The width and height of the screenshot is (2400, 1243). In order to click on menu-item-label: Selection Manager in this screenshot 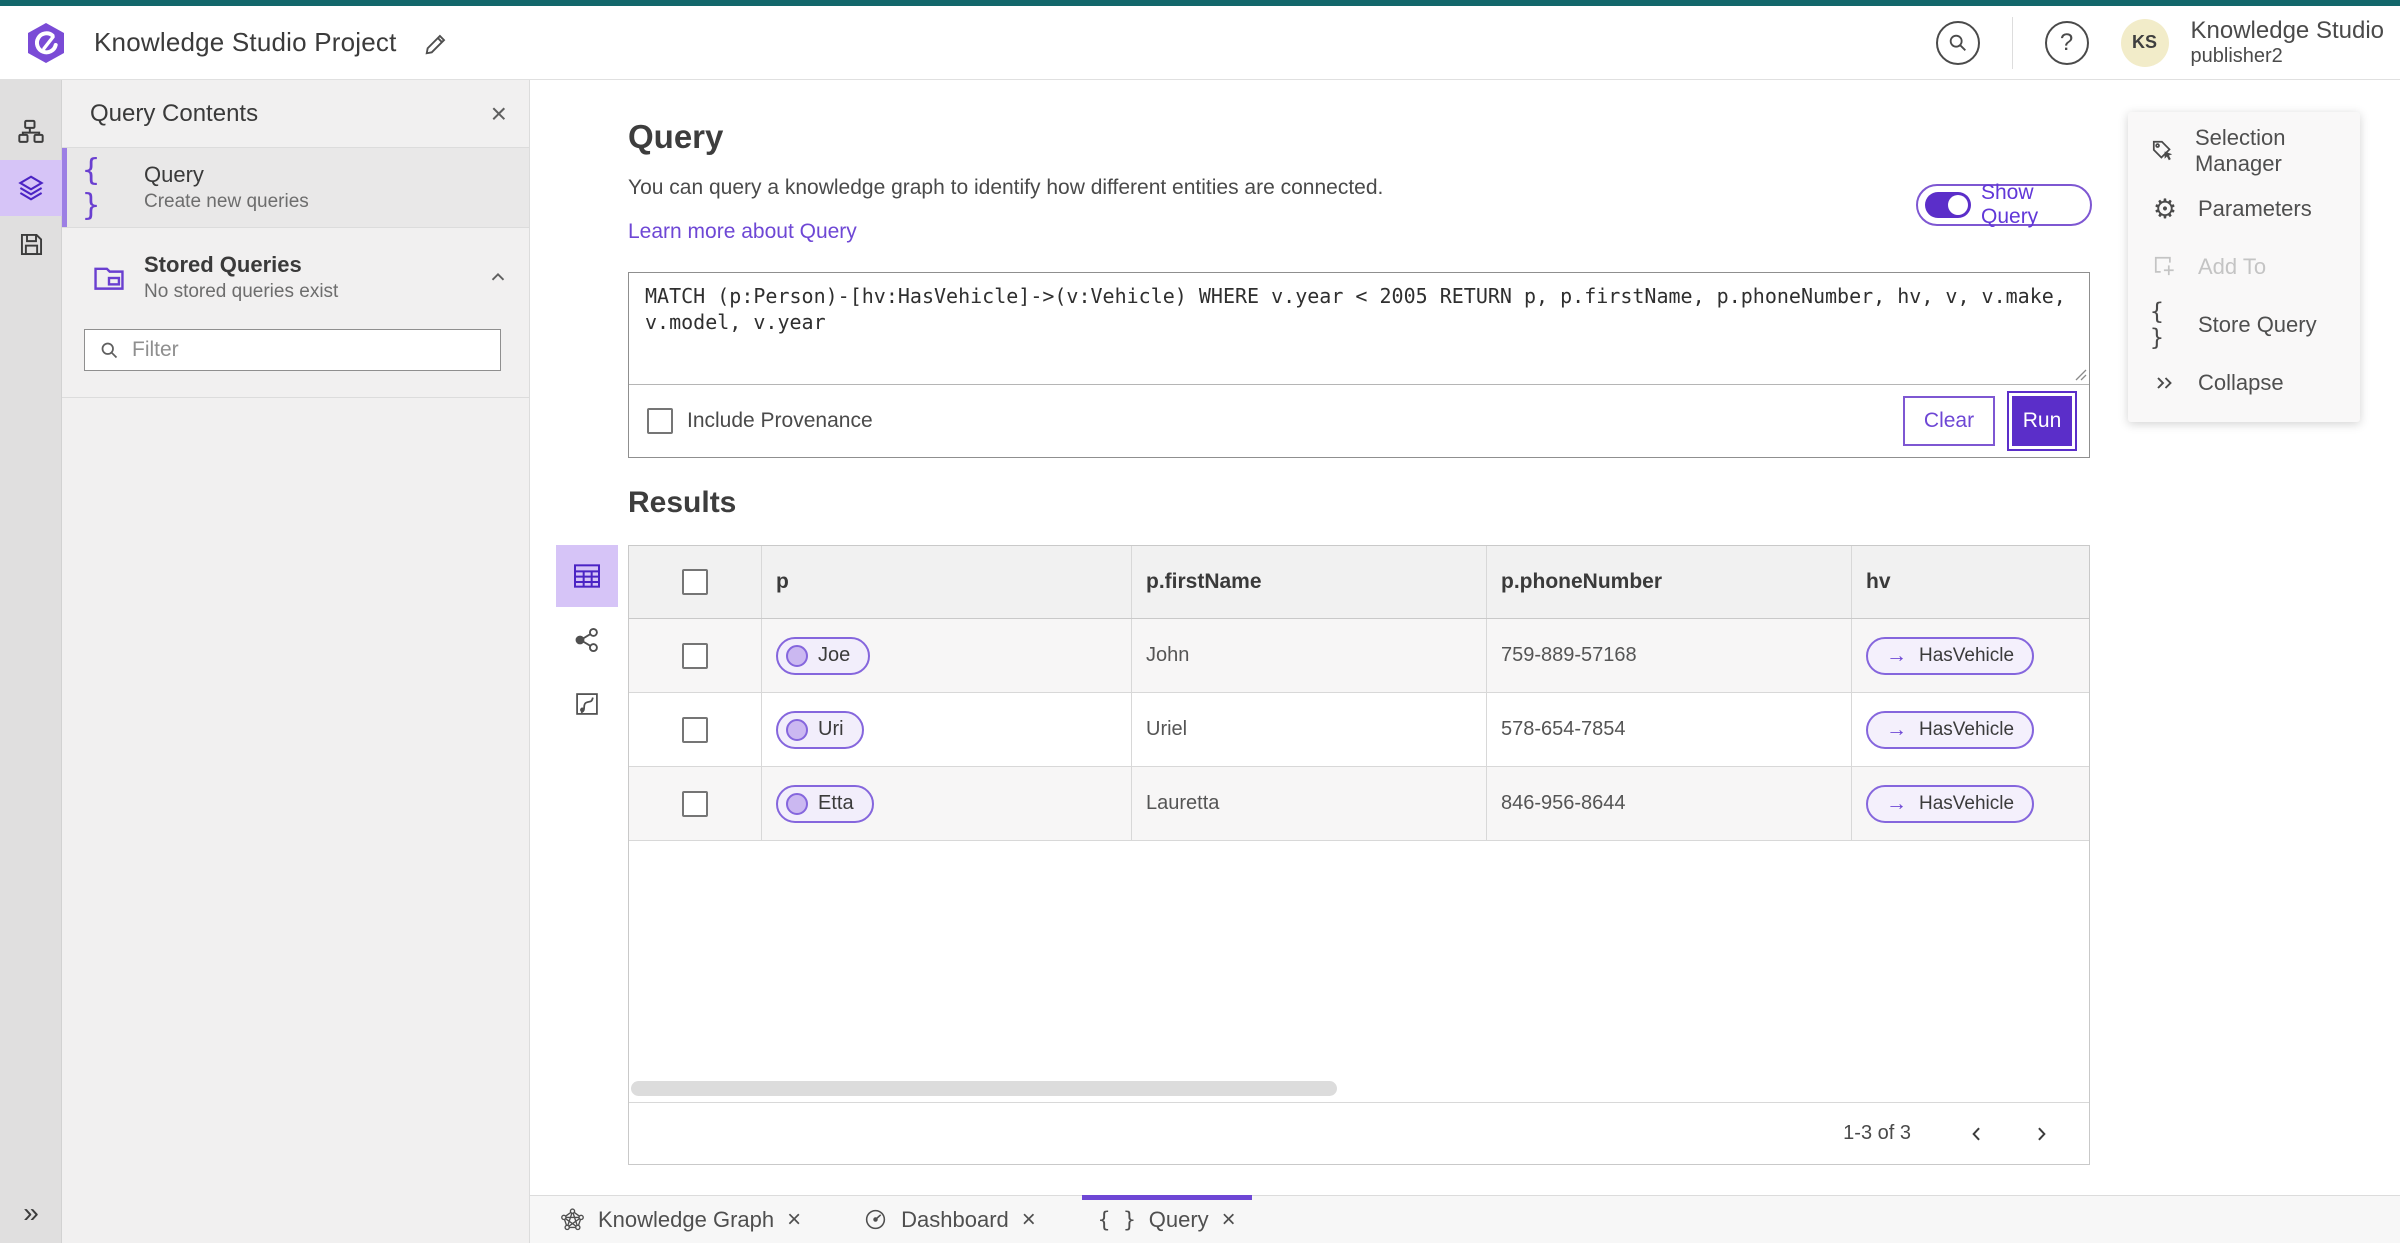, I will do `click(2240, 150)`.